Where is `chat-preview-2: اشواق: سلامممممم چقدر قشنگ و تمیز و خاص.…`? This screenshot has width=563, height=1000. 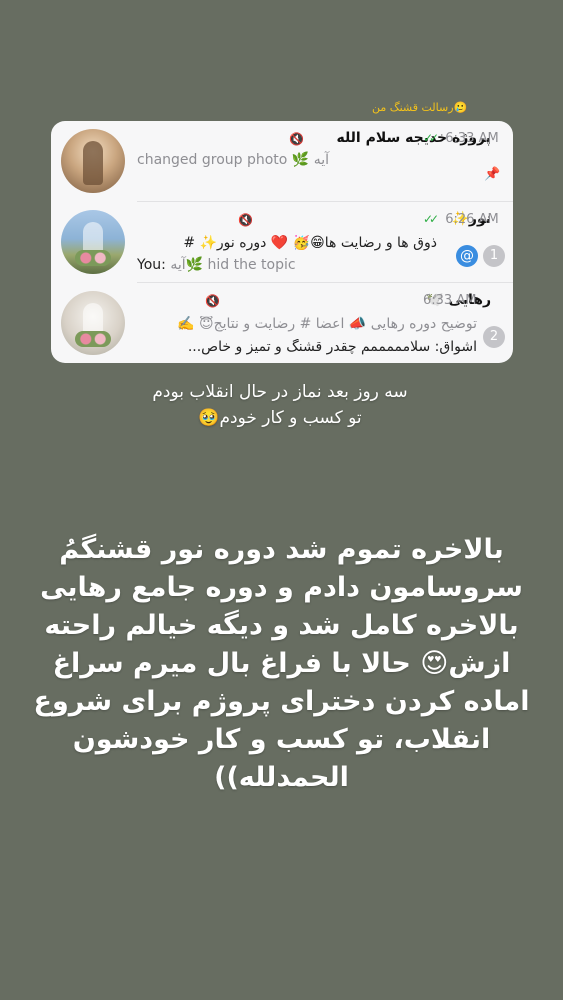 chat-preview-2: اشواق: سلامممممم چقدر قشنگ و تمیز و خاص.… is located at coordinates (332, 347).